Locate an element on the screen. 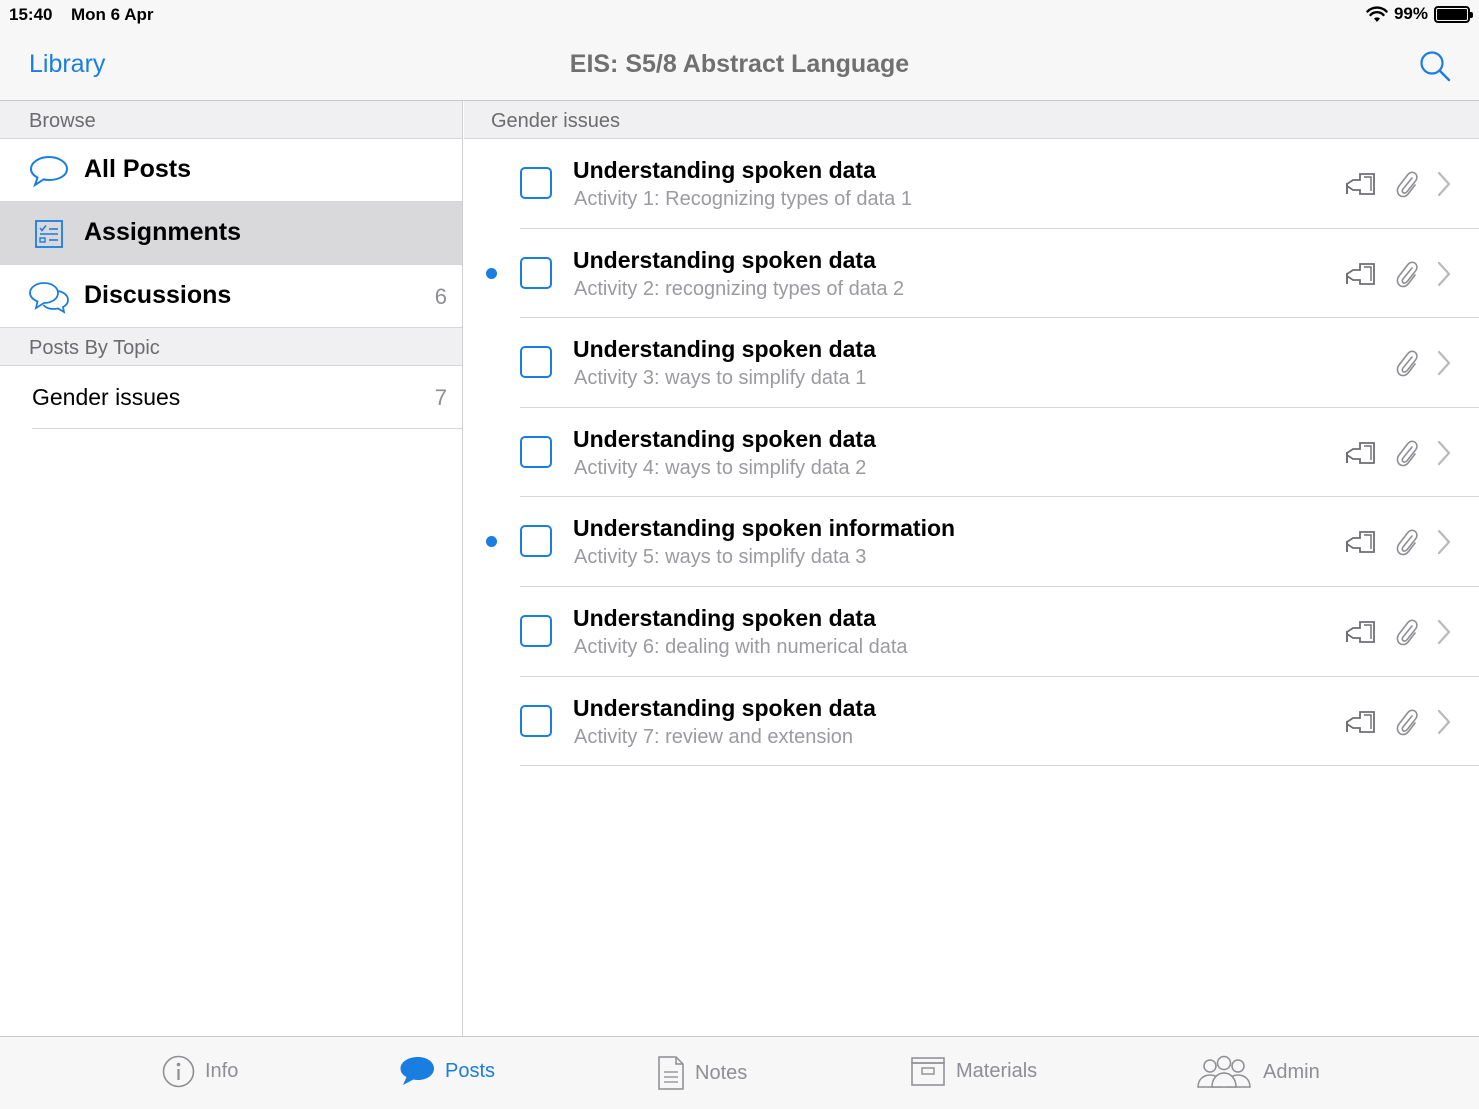 The width and height of the screenshot is (1479, 1109). checklist-icon is located at coordinates (49, 234).